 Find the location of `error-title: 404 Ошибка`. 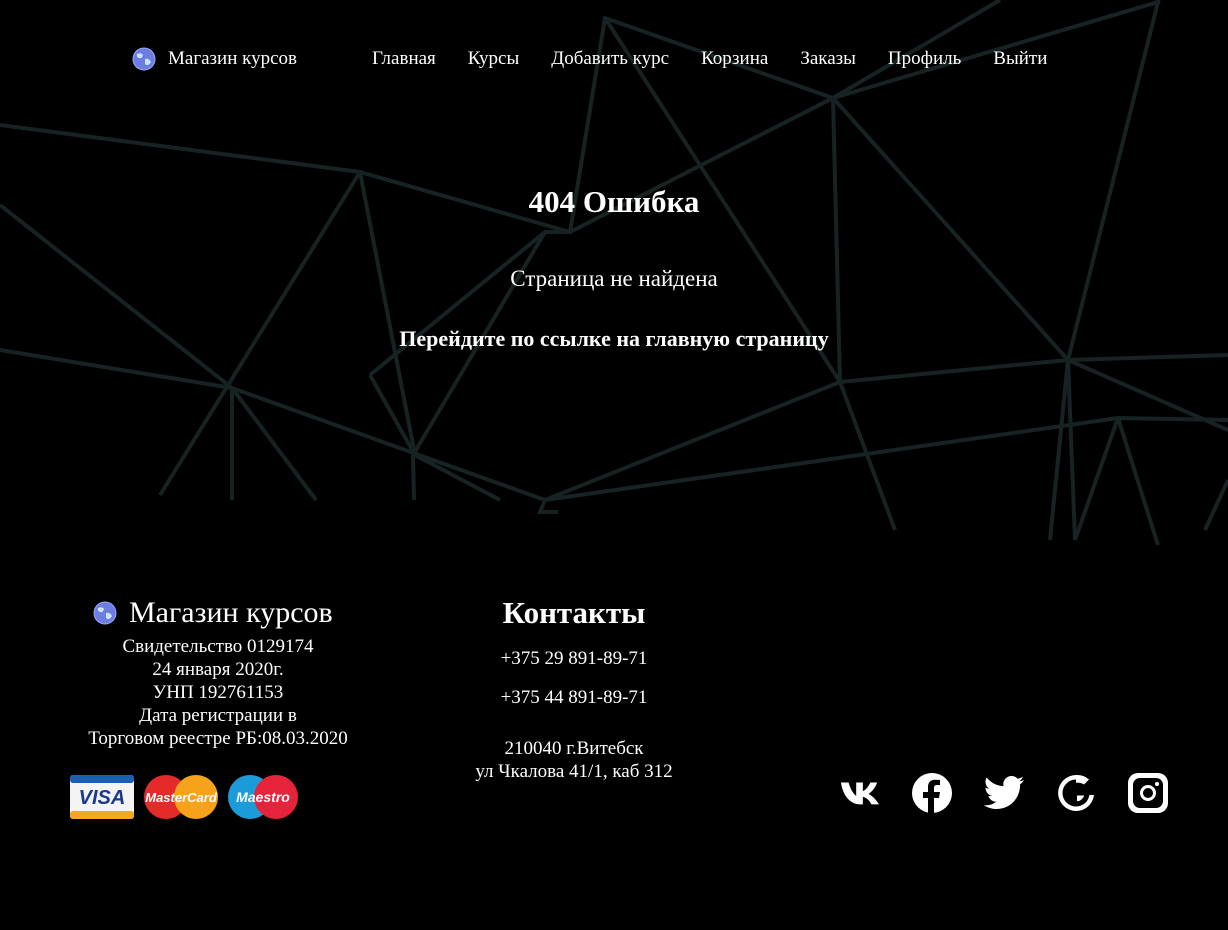

error-title: 404 Ошибка is located at coordinates (614, 201).